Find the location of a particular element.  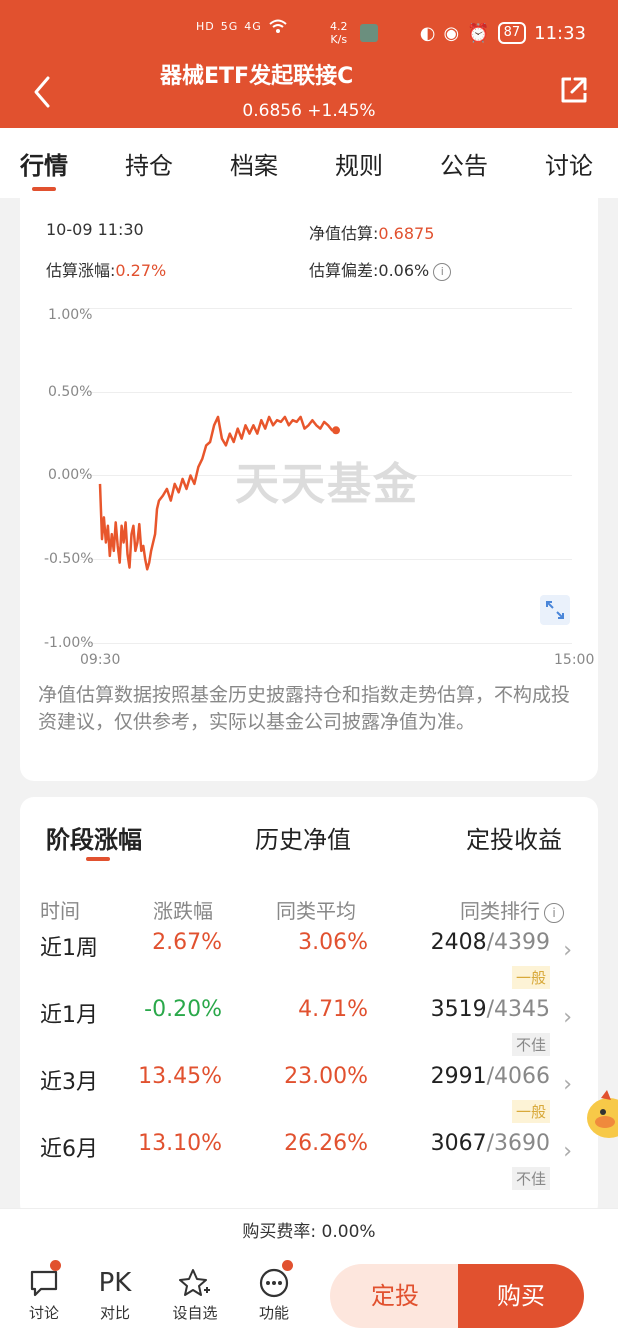

star-plus-icon is located at coordinates (195, 1283).